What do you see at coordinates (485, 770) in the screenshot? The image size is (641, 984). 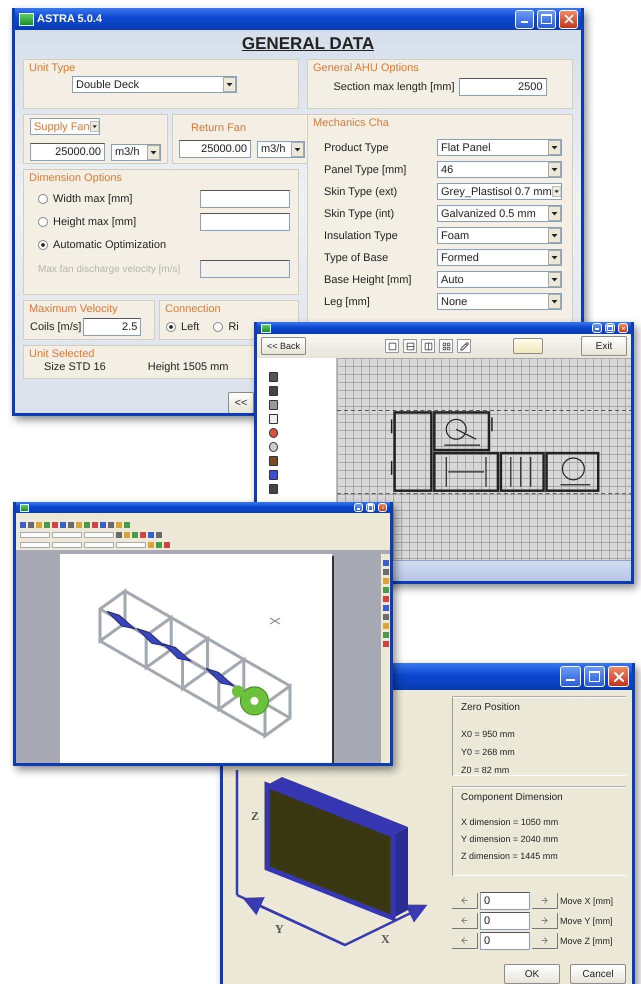 I see `info-text: Z0 = 82 mm` at bounding box center [485, 770].